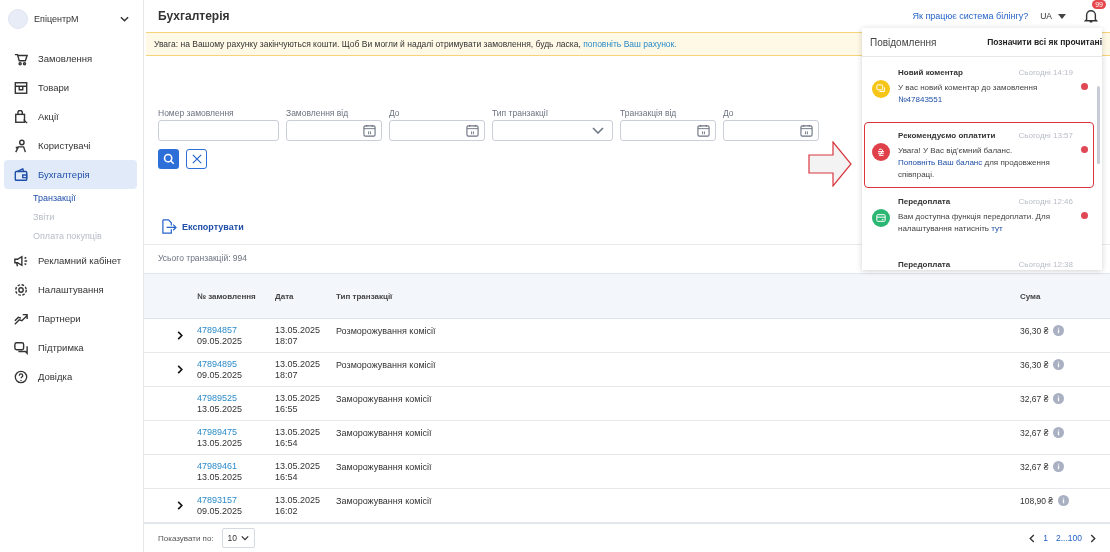 The height and width of the screenshot is (552, 1110). I want to click on order-link: 47894895, so click(236, 364).